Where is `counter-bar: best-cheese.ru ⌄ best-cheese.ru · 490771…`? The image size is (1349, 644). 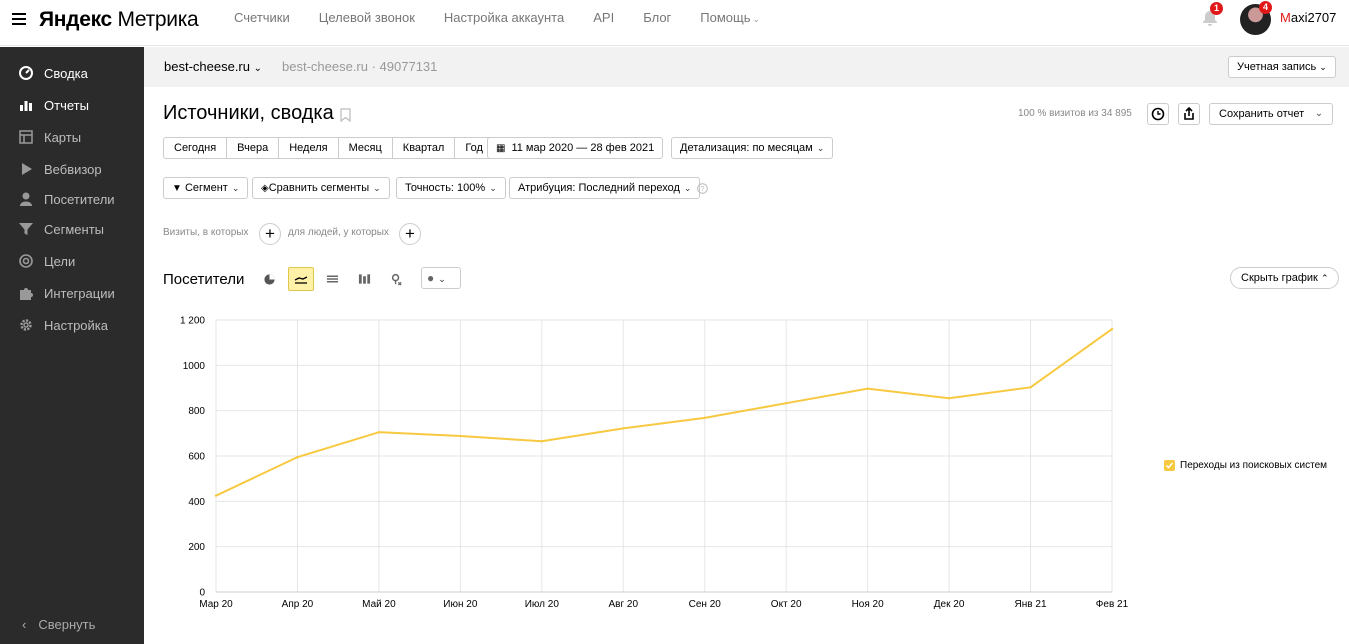 counter-bar: best-cheese.ru ⌄ best-cheese.ru · 490771… is located at coordinates (746, 67).